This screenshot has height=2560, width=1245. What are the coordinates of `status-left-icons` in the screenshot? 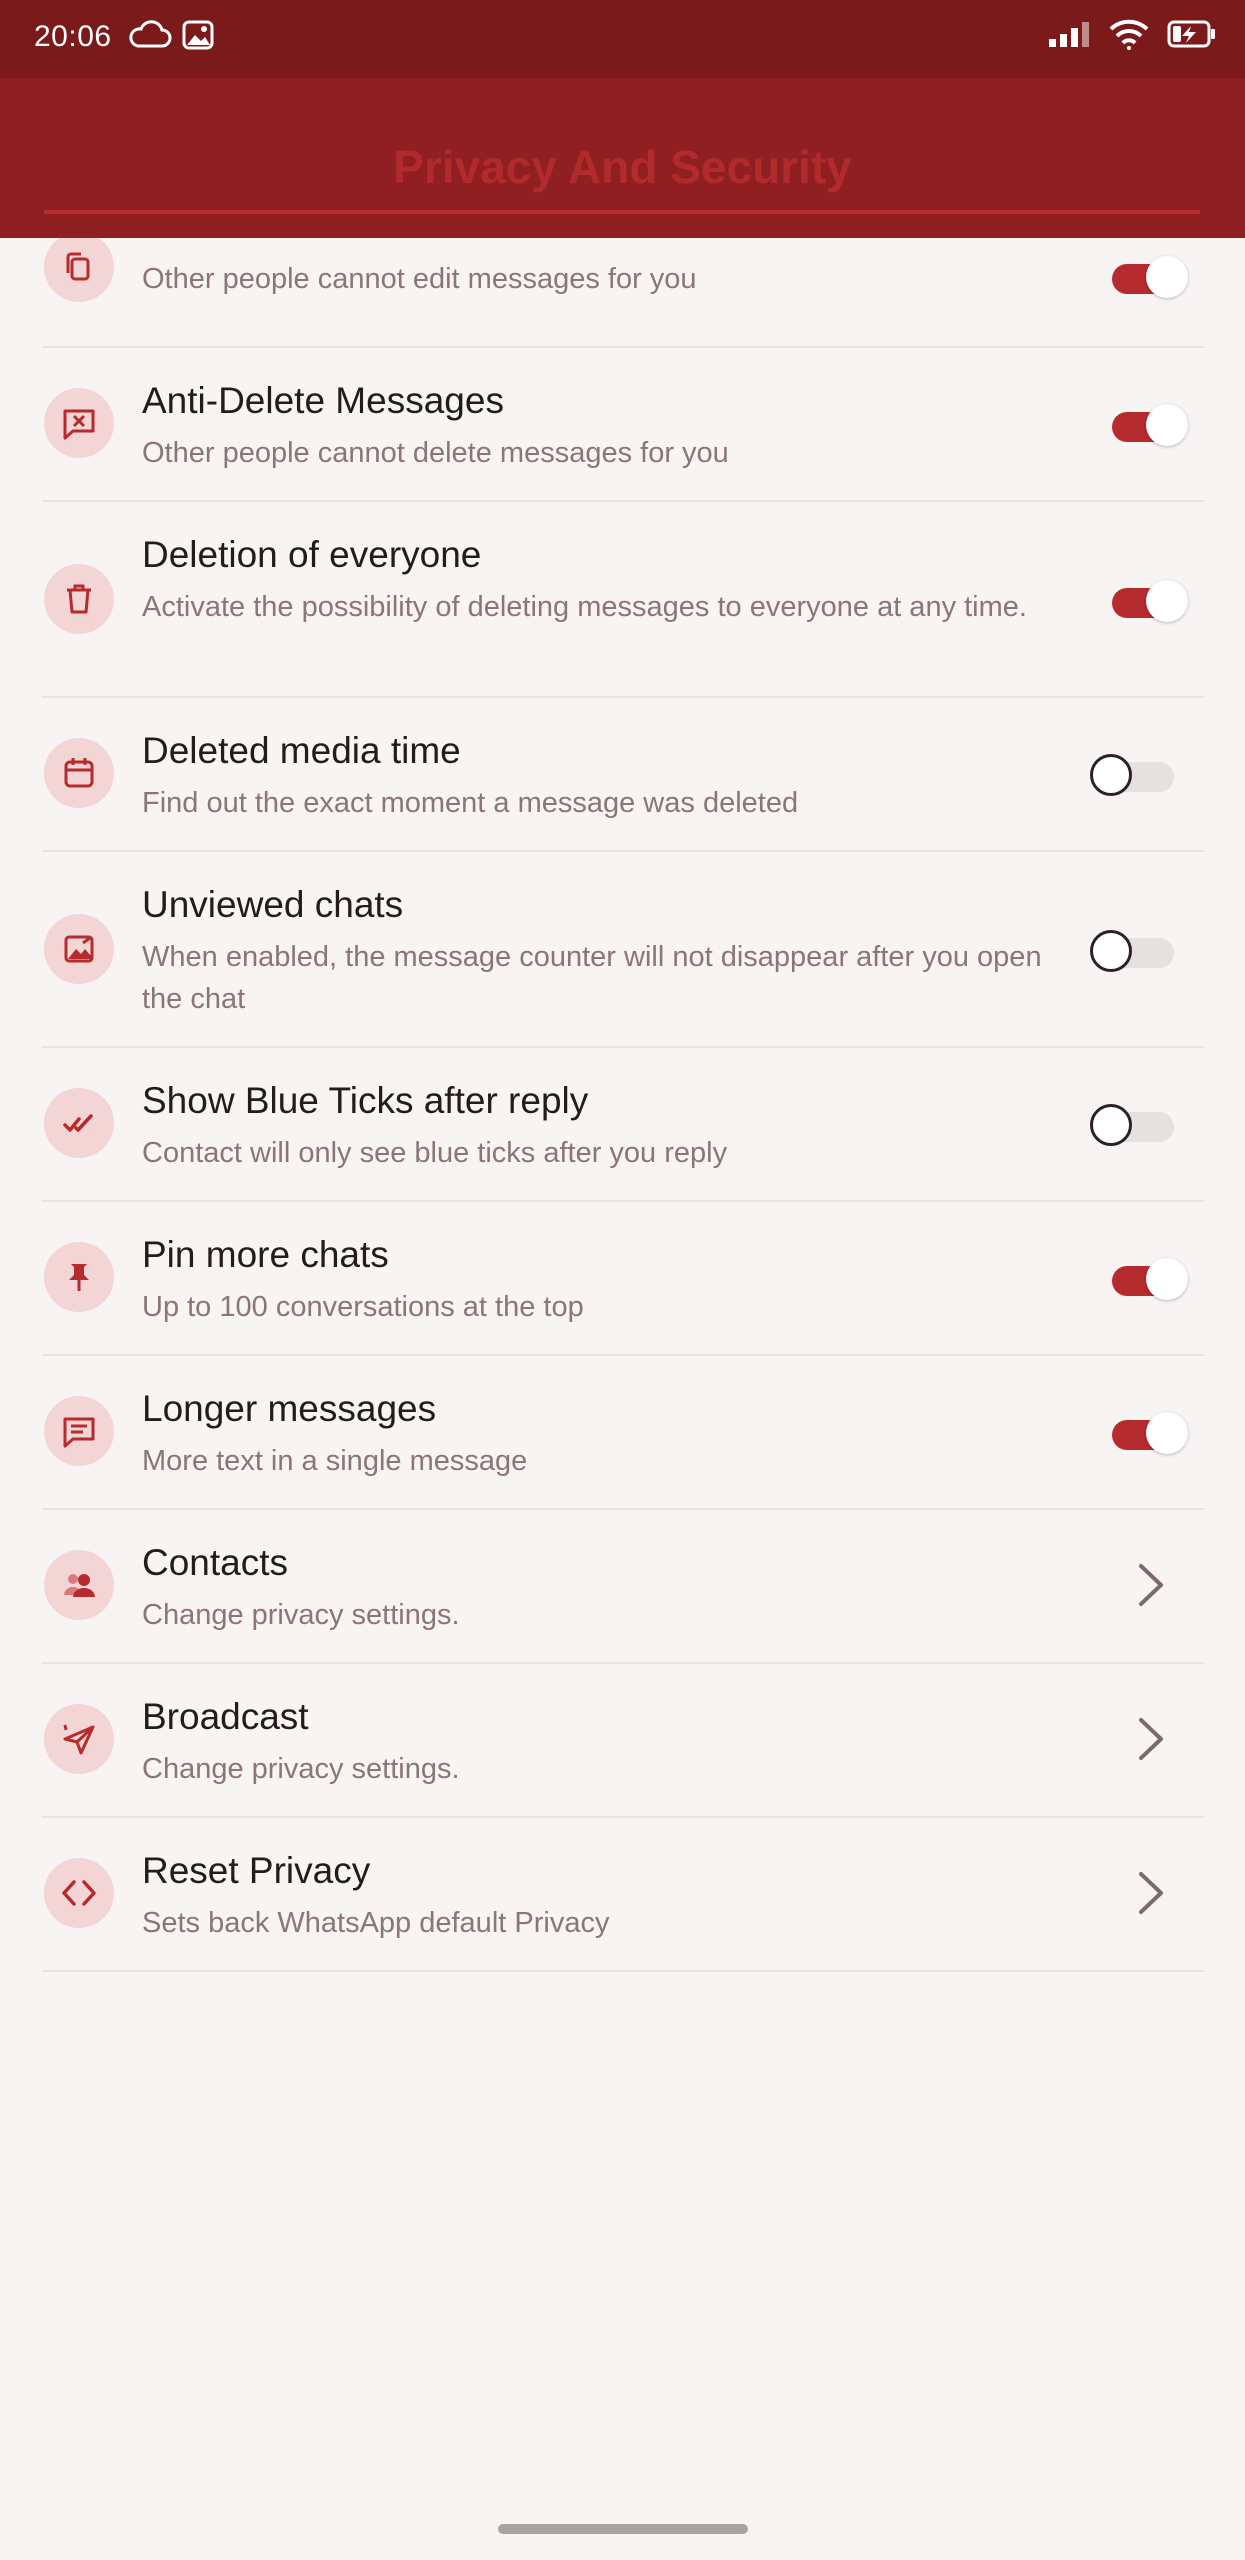 It's located at (171, 37).